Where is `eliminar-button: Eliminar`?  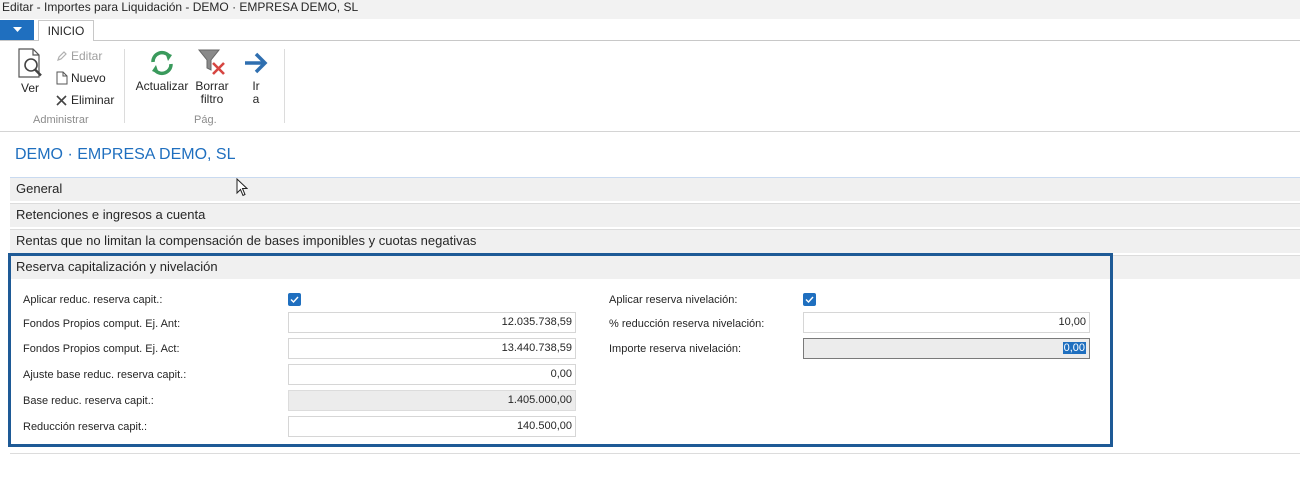
eliminar-button: Eliminar is located at coordinates (84, 100).